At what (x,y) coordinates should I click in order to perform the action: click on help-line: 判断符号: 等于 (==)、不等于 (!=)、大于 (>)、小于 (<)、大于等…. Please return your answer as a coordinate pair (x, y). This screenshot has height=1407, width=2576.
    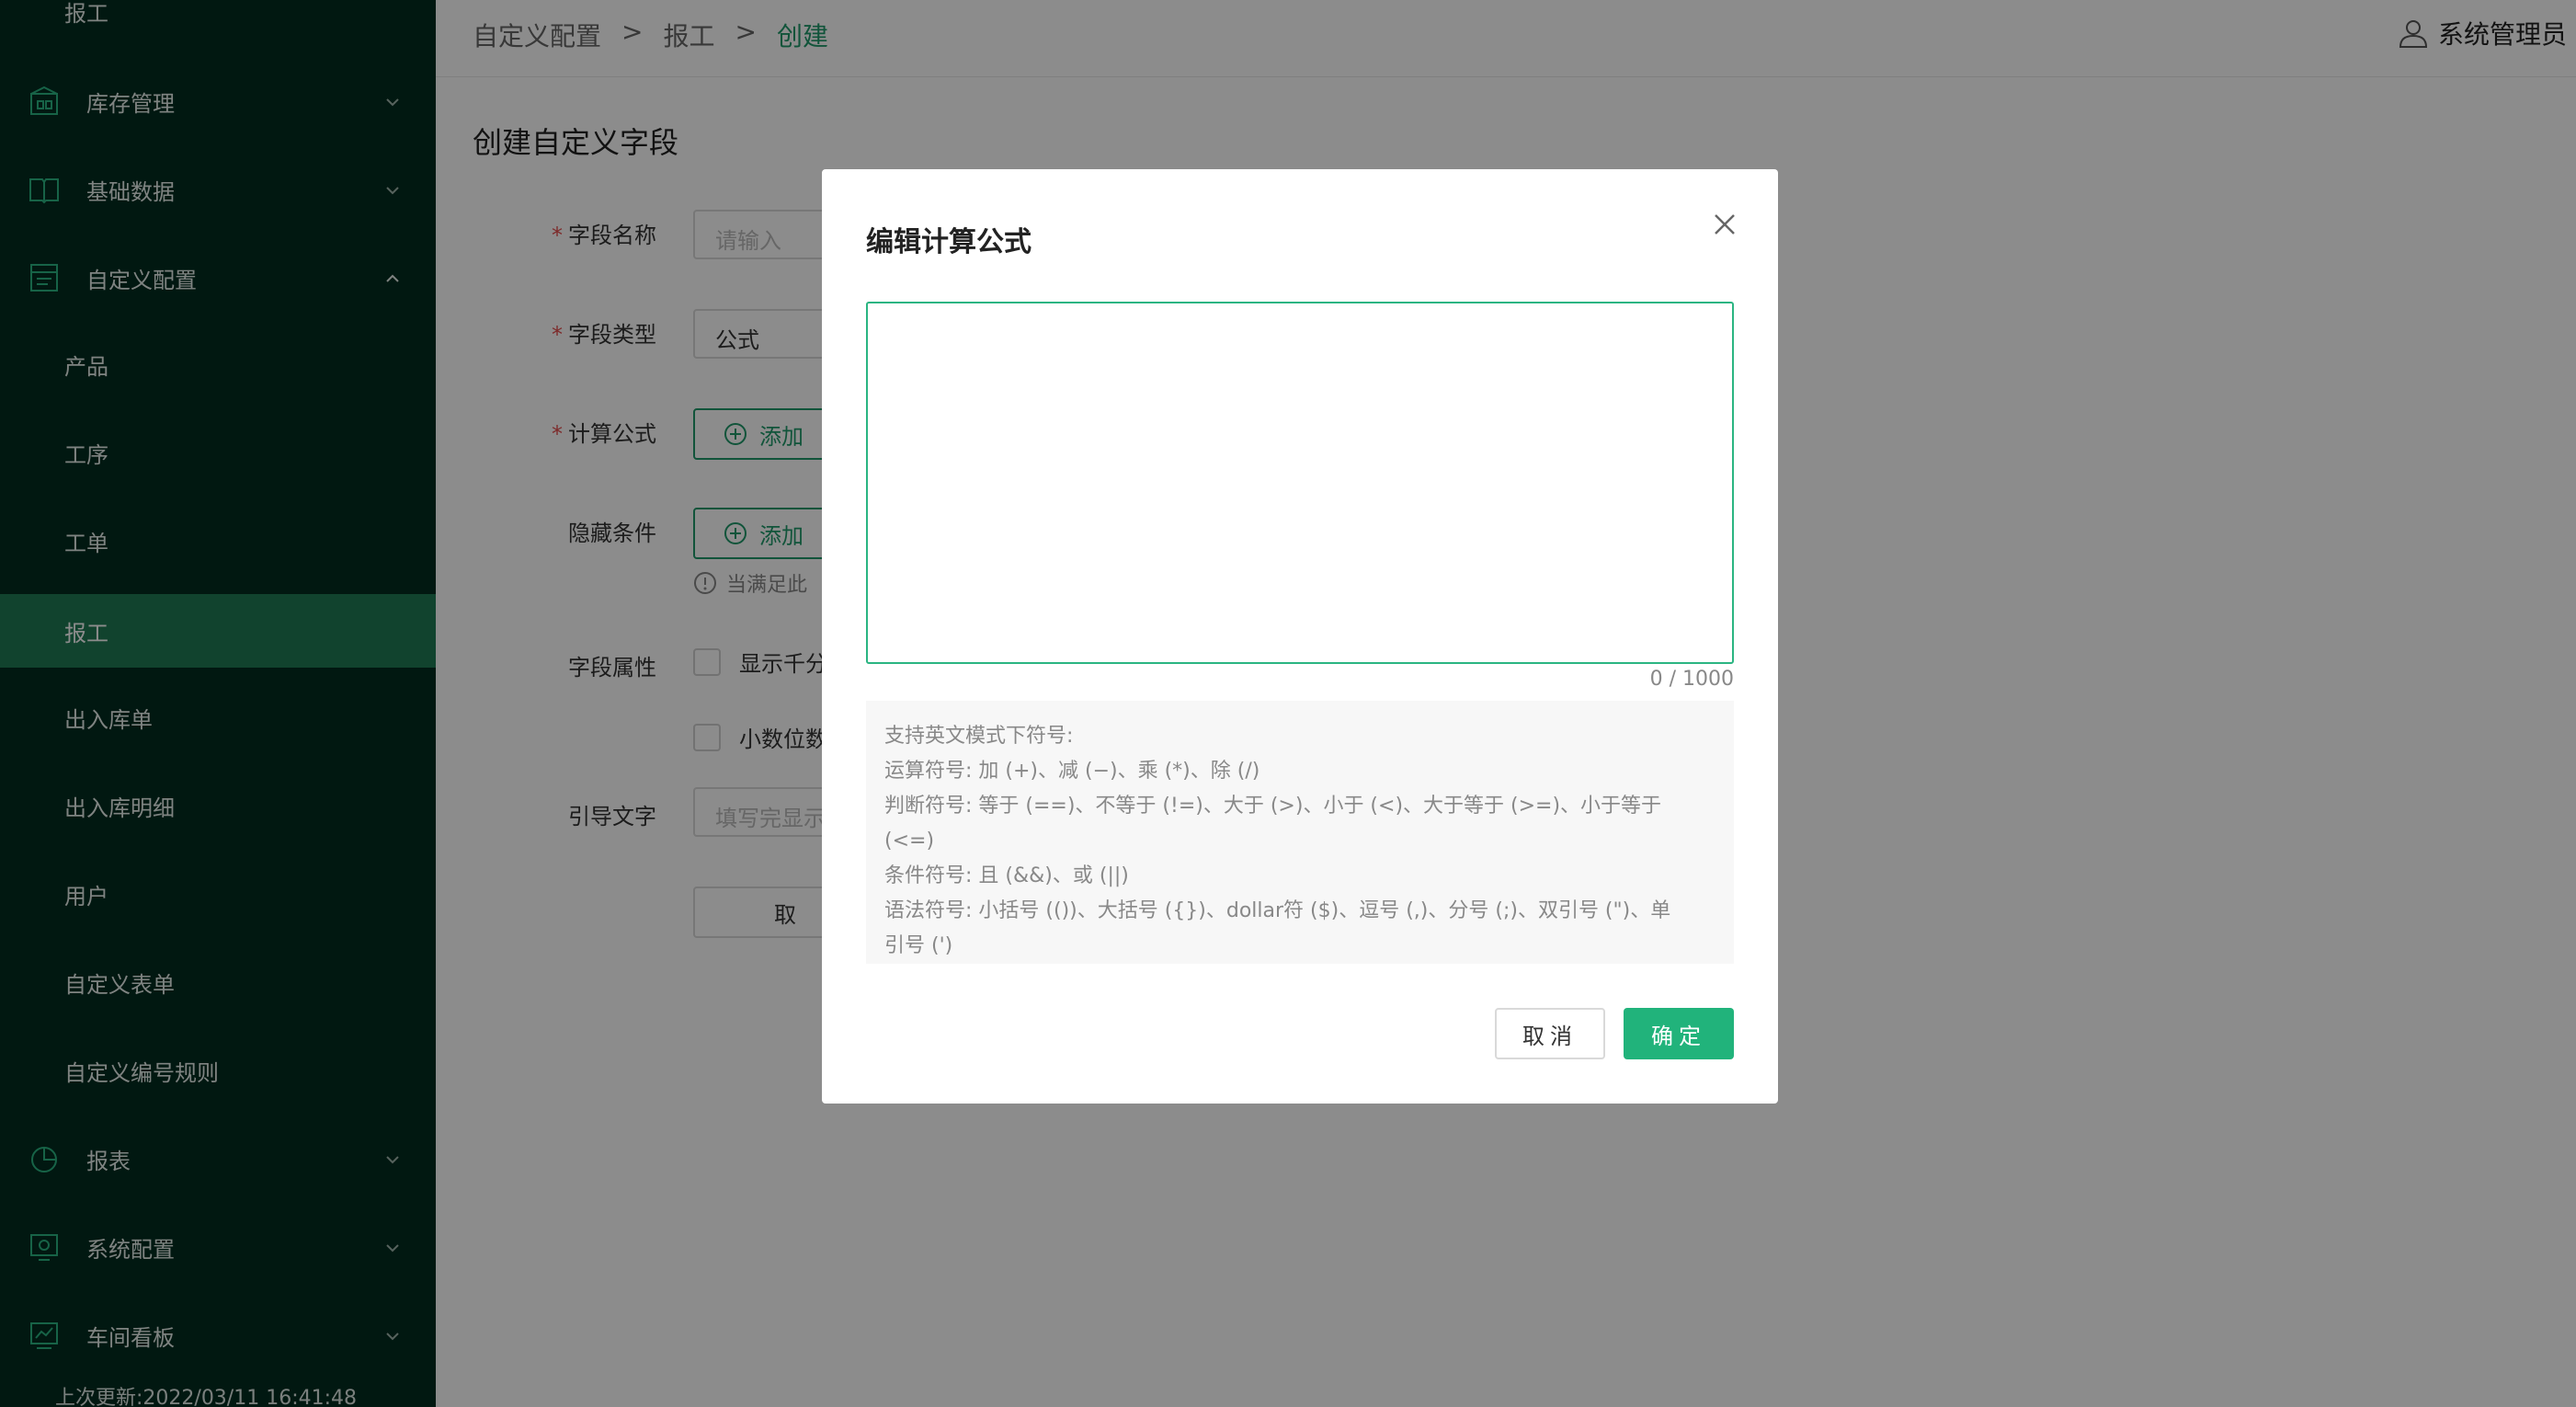
    Looking at the image, I should click on (1273, 807).